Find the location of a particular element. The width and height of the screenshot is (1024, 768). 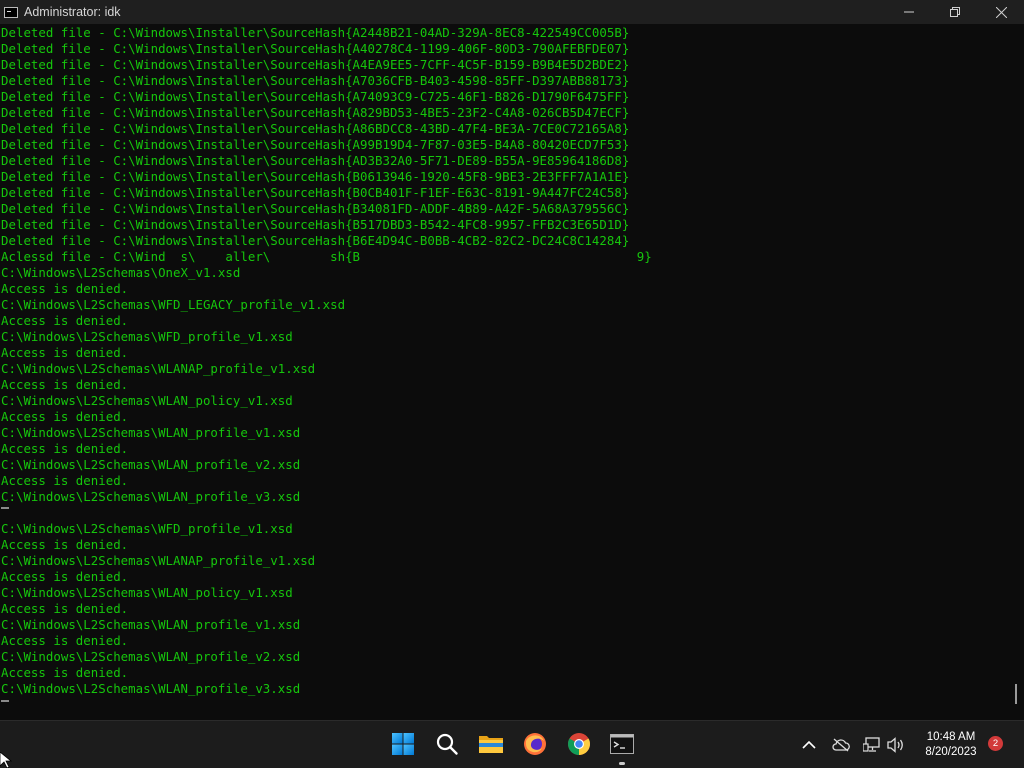

close-button is located at coordinates (1001, 12).